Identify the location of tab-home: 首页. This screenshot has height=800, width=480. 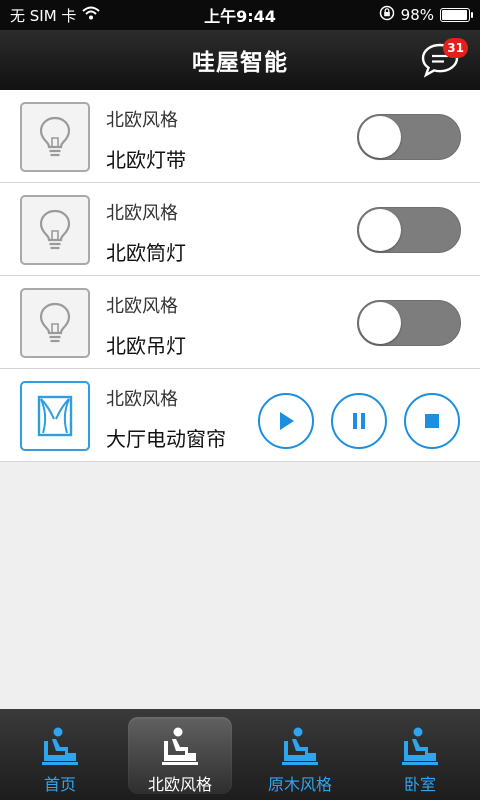
(60, 754).